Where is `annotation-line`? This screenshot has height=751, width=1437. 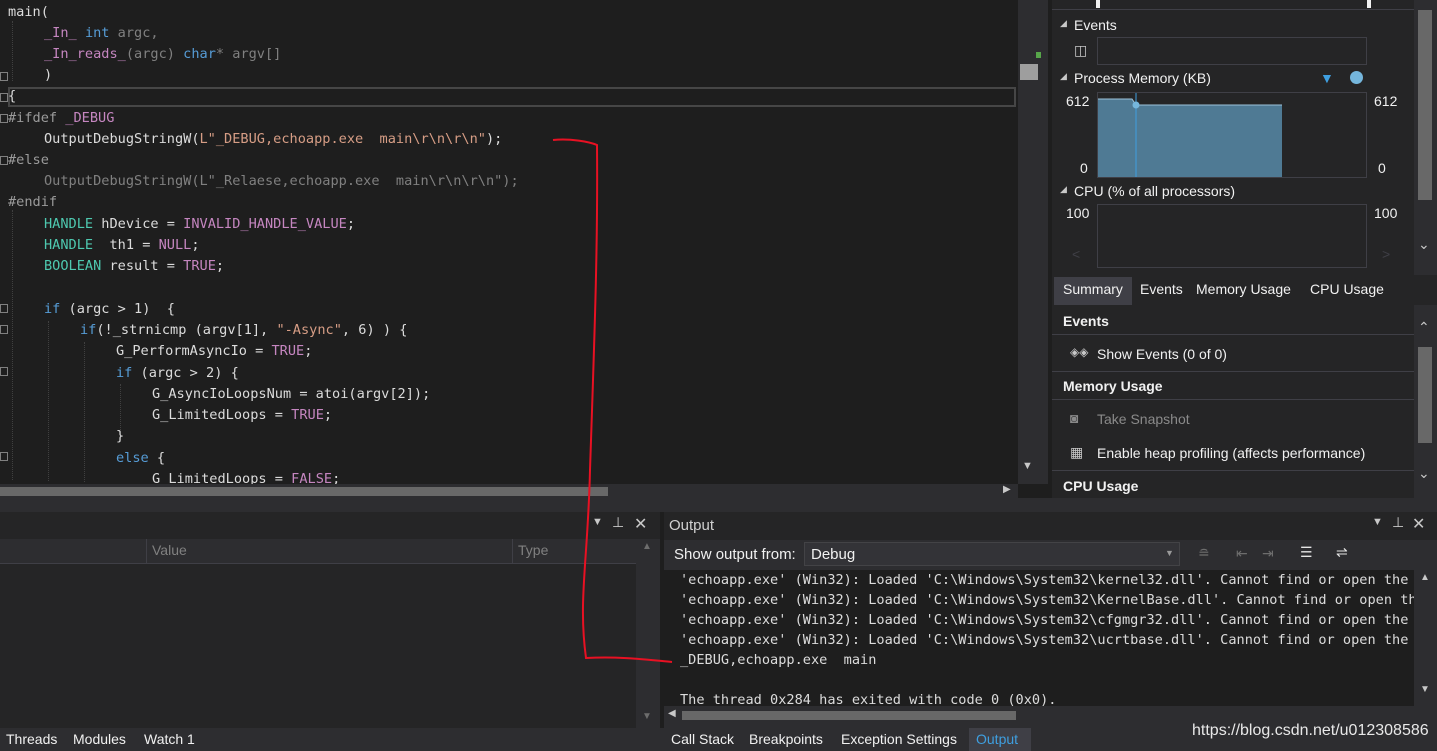 annotation-line is located at coordinates (612, 400).